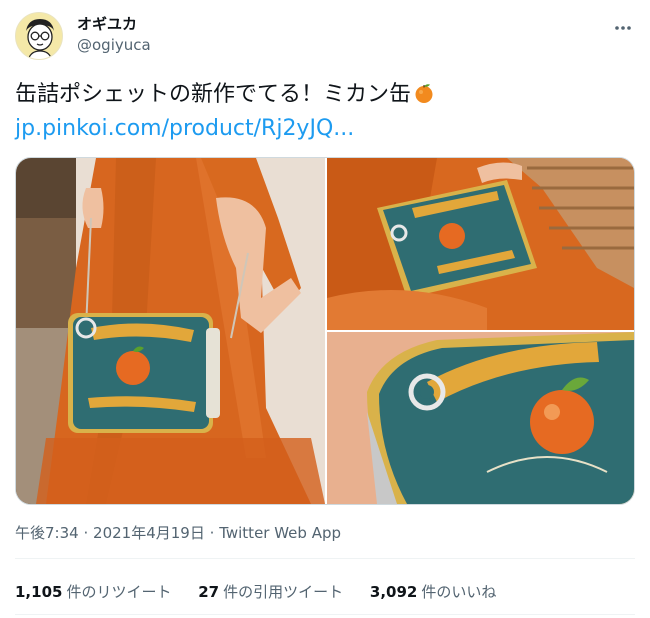 This screenshot has width=650, height=618. What do you see at coordinates (114, 24) in the screenshot?
I see `display-name: オギユカ` at bounding box center [114, 24].